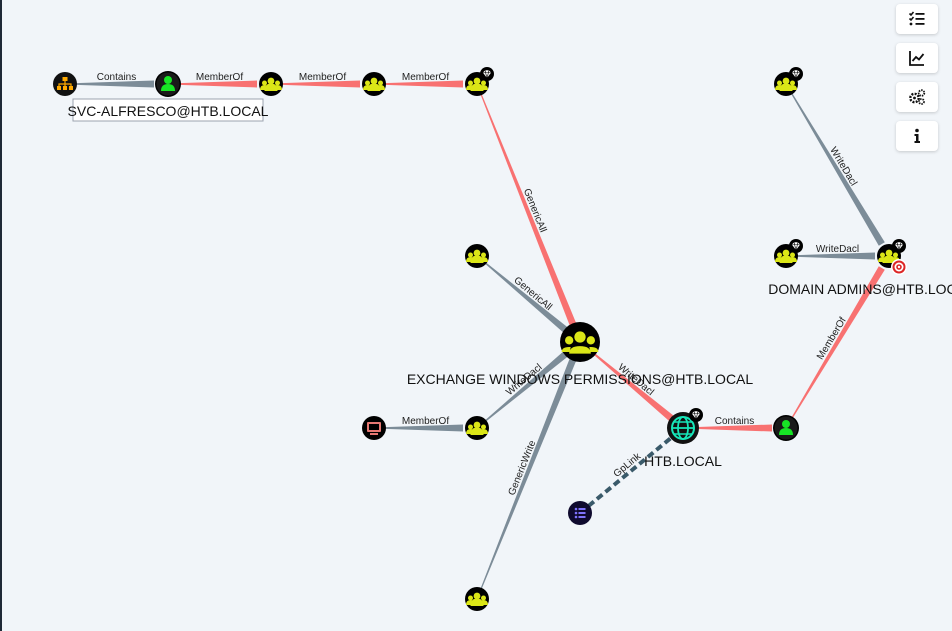  I want to click on node-svc_user, so click(168, 84).